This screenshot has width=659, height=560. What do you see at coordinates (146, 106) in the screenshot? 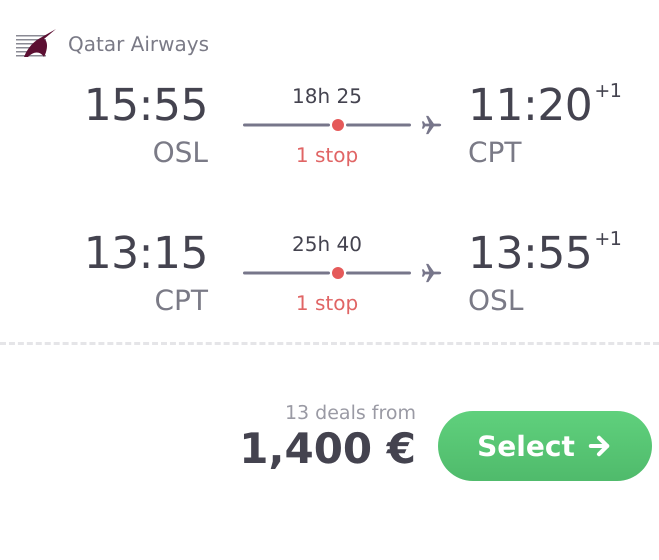
I see `departure-time: 15:55` at bounding box center [146, 106].